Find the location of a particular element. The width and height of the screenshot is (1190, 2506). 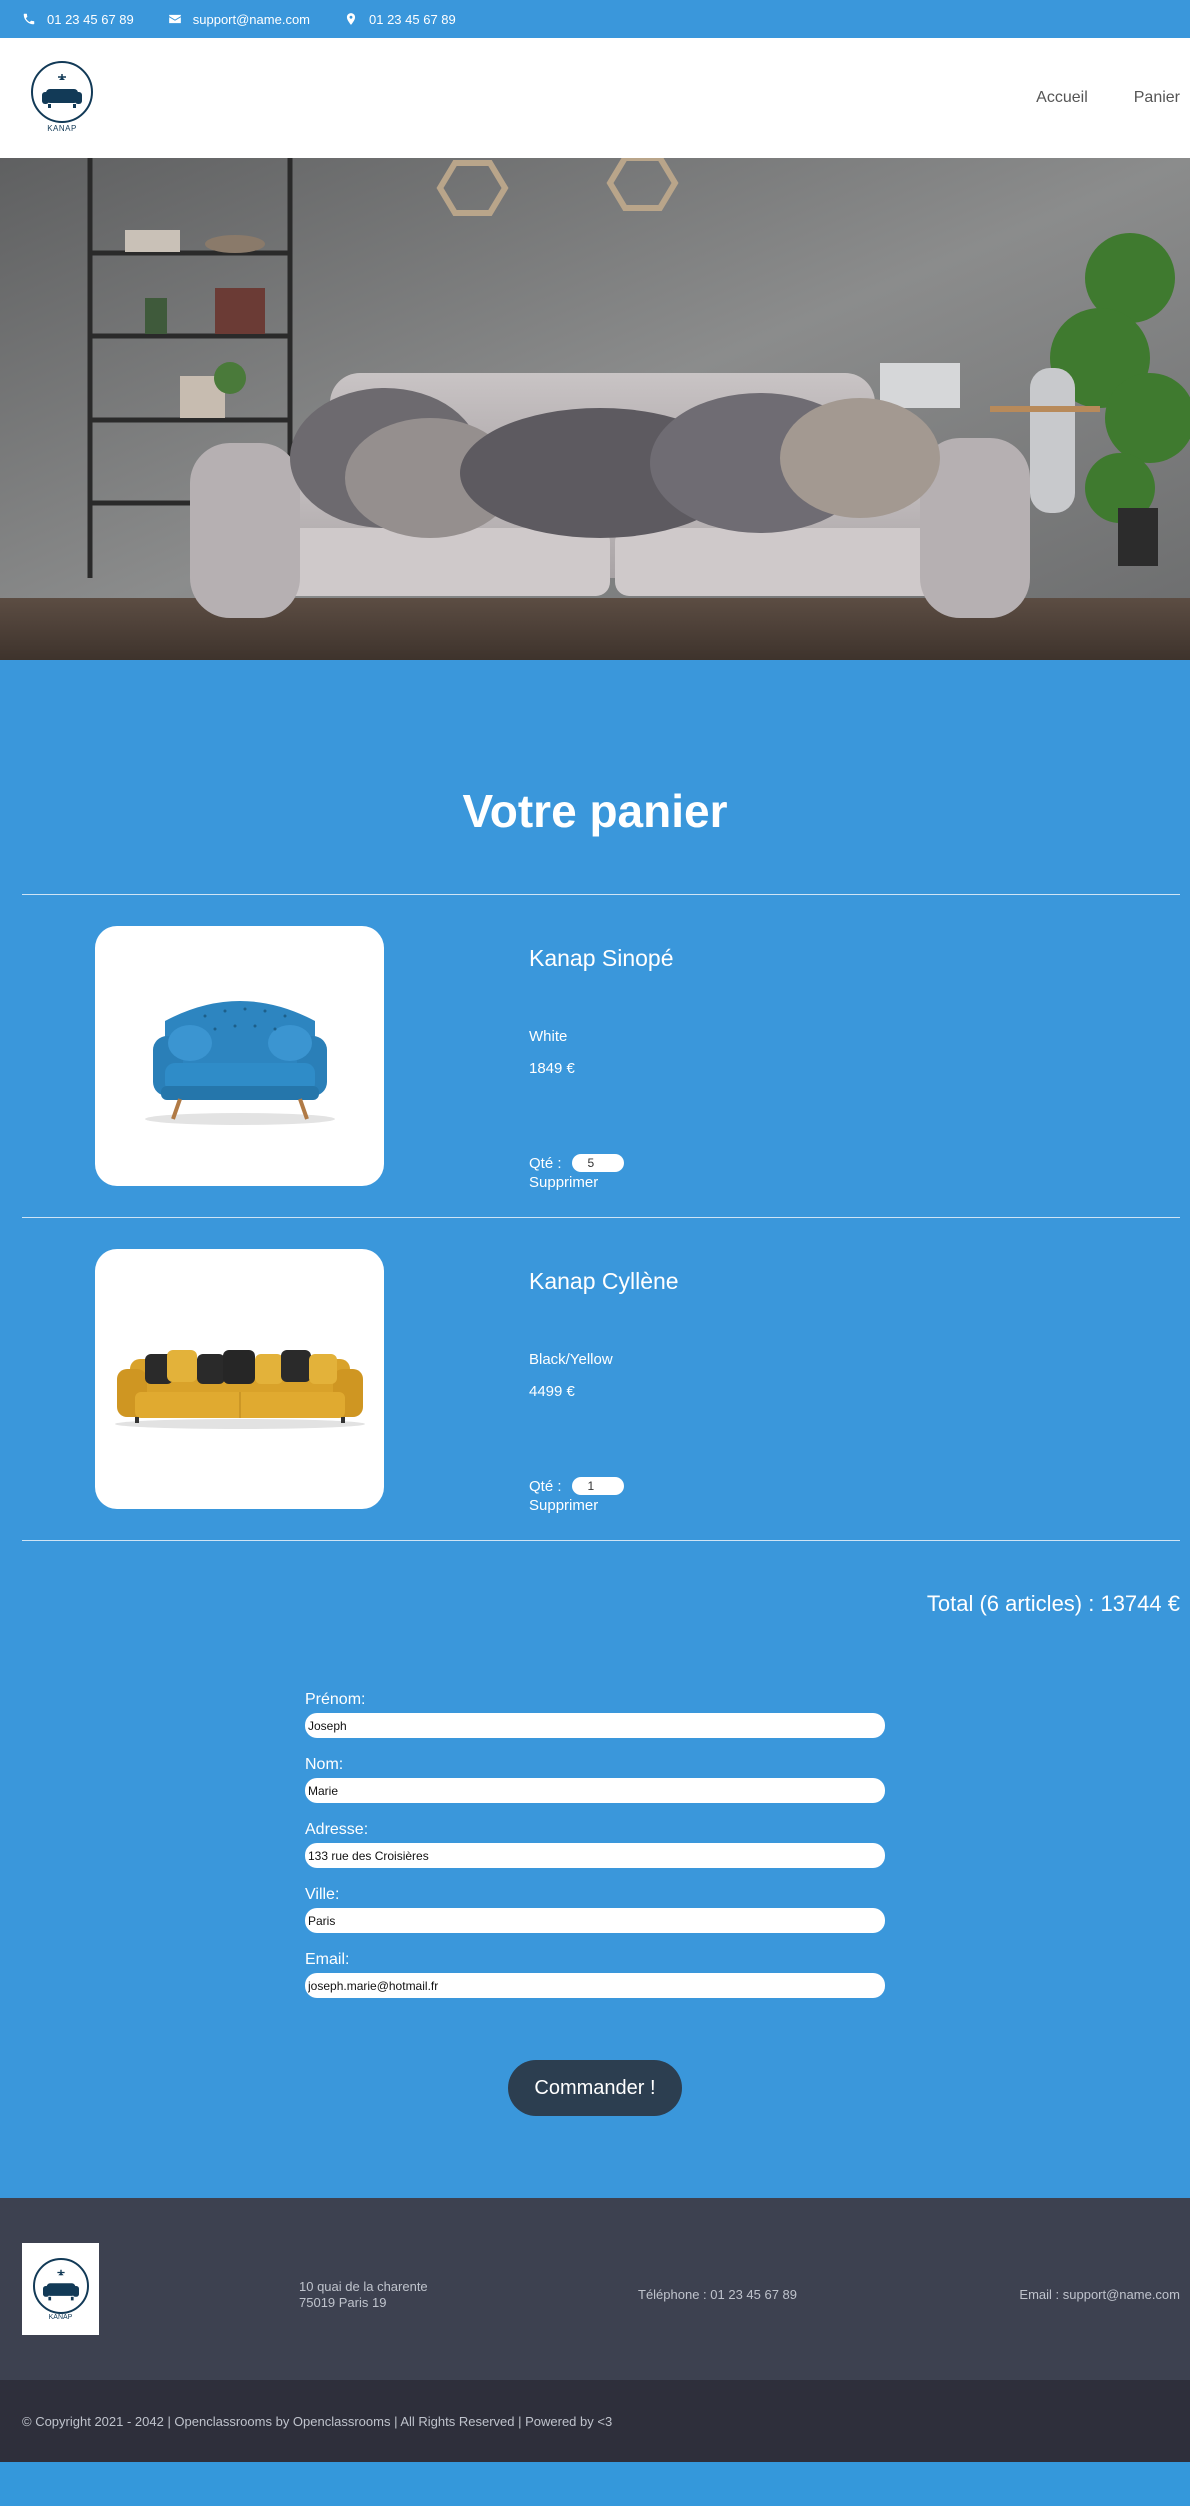

nav-link-accueil: Accueil is located at coordinates (1062, 98).